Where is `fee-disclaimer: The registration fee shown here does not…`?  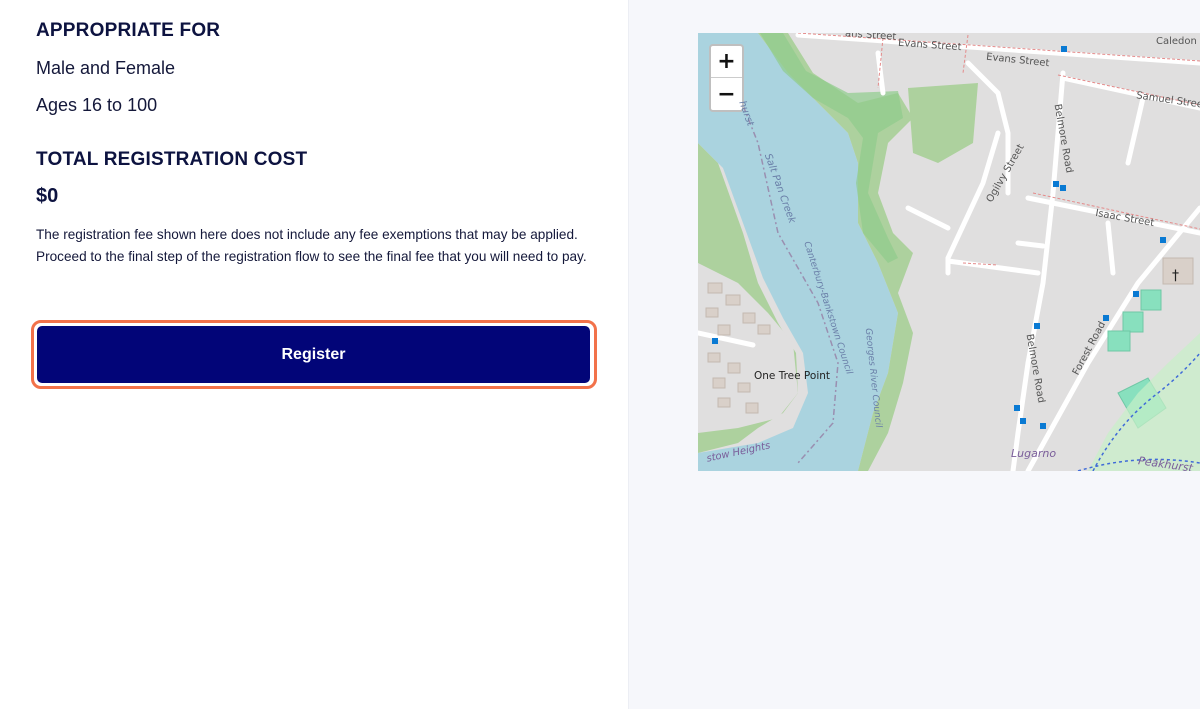
fee-disclaimer: The registration fee shown here does not… is located at coordinates (311, 245).